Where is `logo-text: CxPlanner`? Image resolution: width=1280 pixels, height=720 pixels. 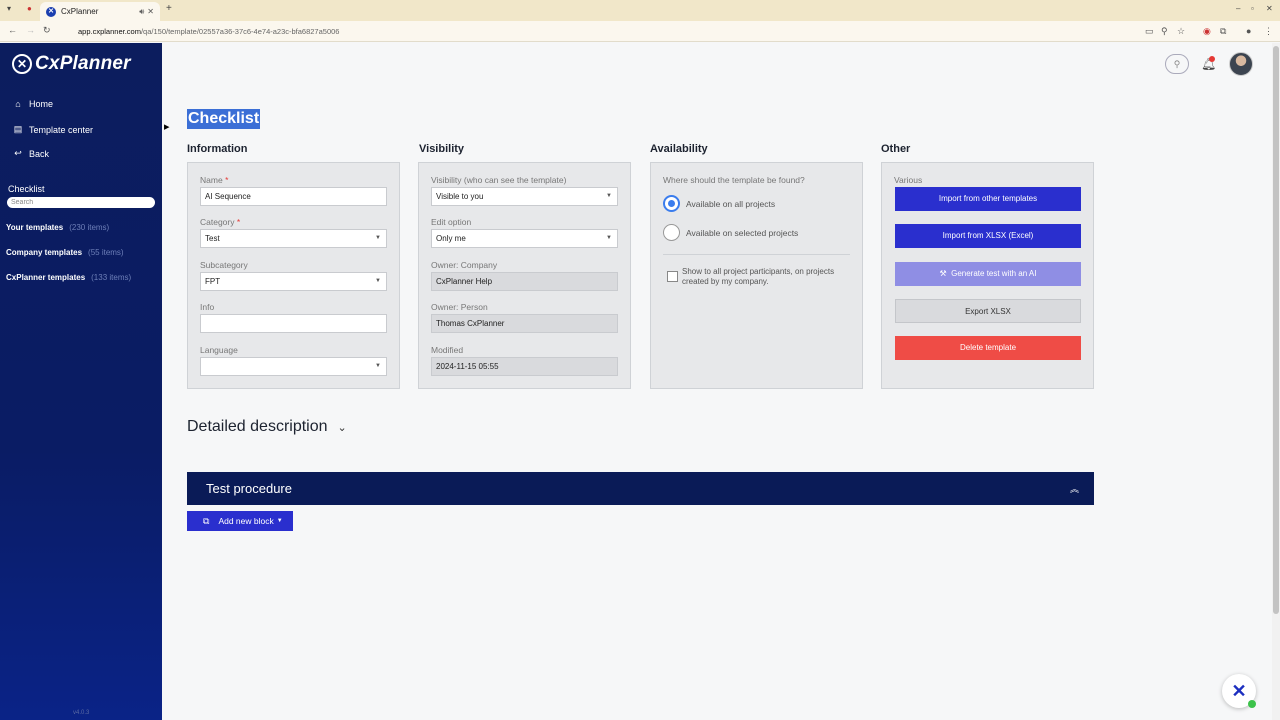
logo-text: CxPlanner is located at coordinates (83, 63).